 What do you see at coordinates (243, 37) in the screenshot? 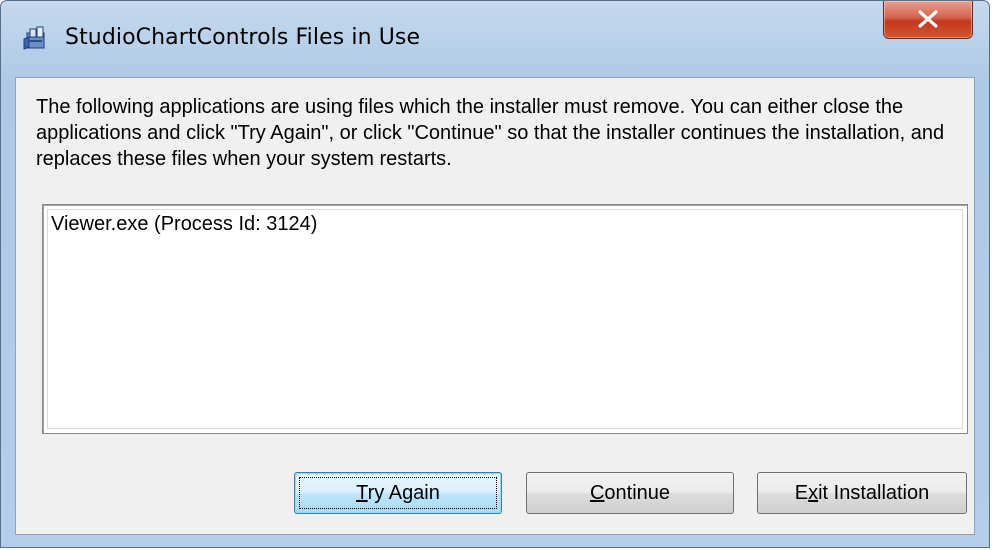
I see `window-title: StudioChartControls Files in Use` at bounding box center [243, 37].